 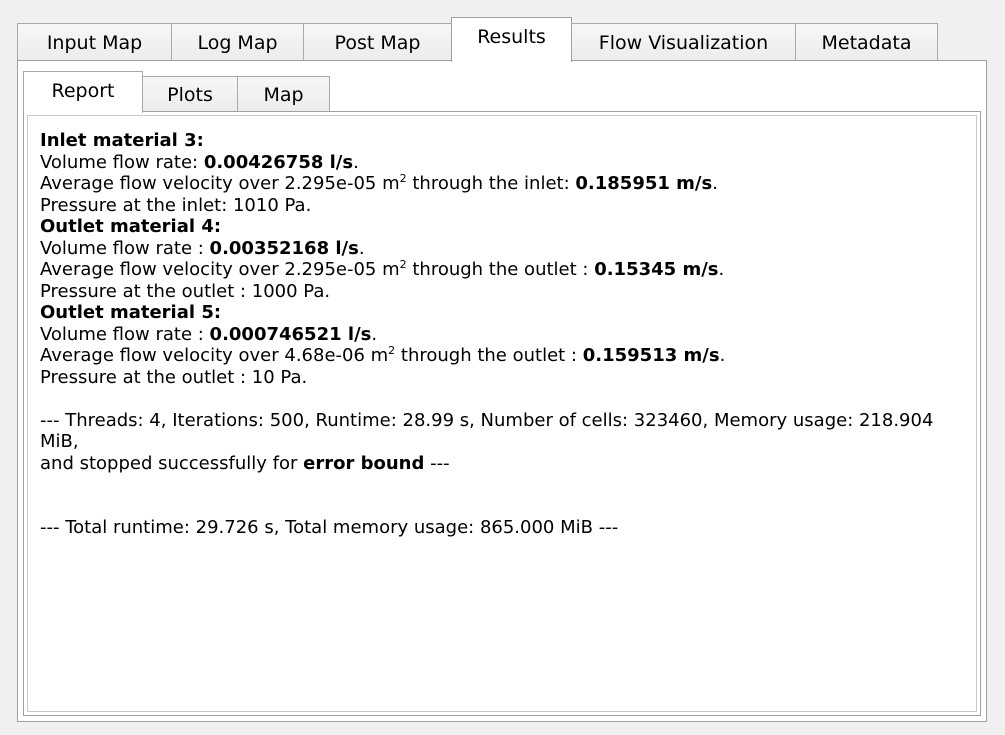 I want to click on tab-plots: Plots, so click(x=190, y=94).